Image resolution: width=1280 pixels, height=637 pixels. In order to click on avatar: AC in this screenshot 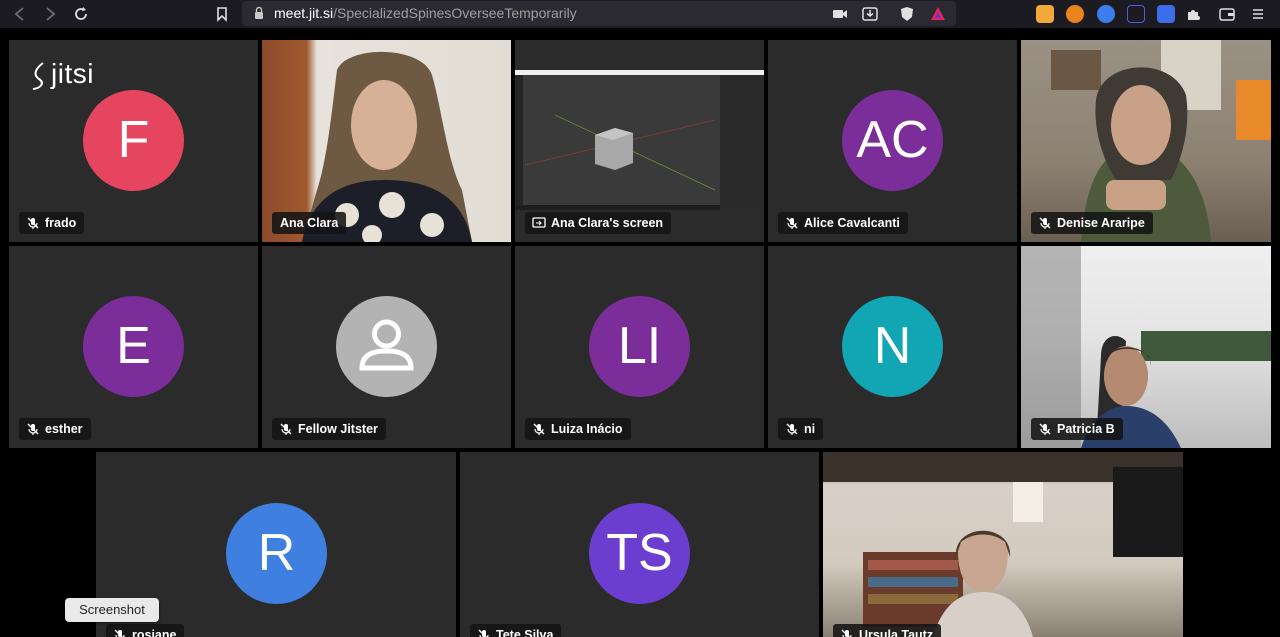, I will do `click(892, 140)`.